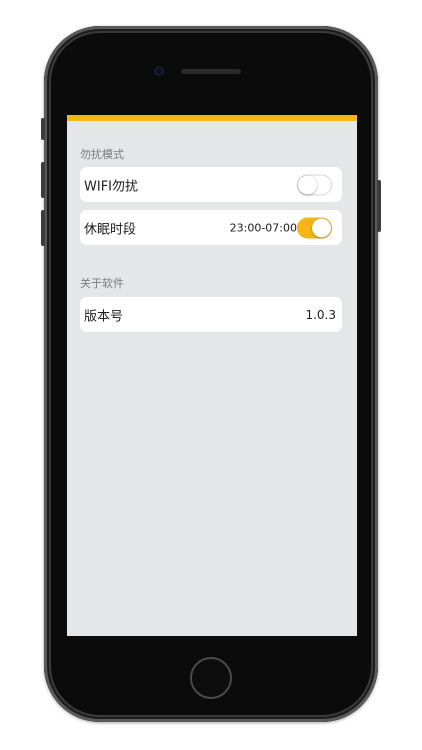 The height and width of the screenshot is (750, 422). Describe the element at coordinates (102, 283) in the screenshot. I see `section-title-about: 关于软件` at that location.